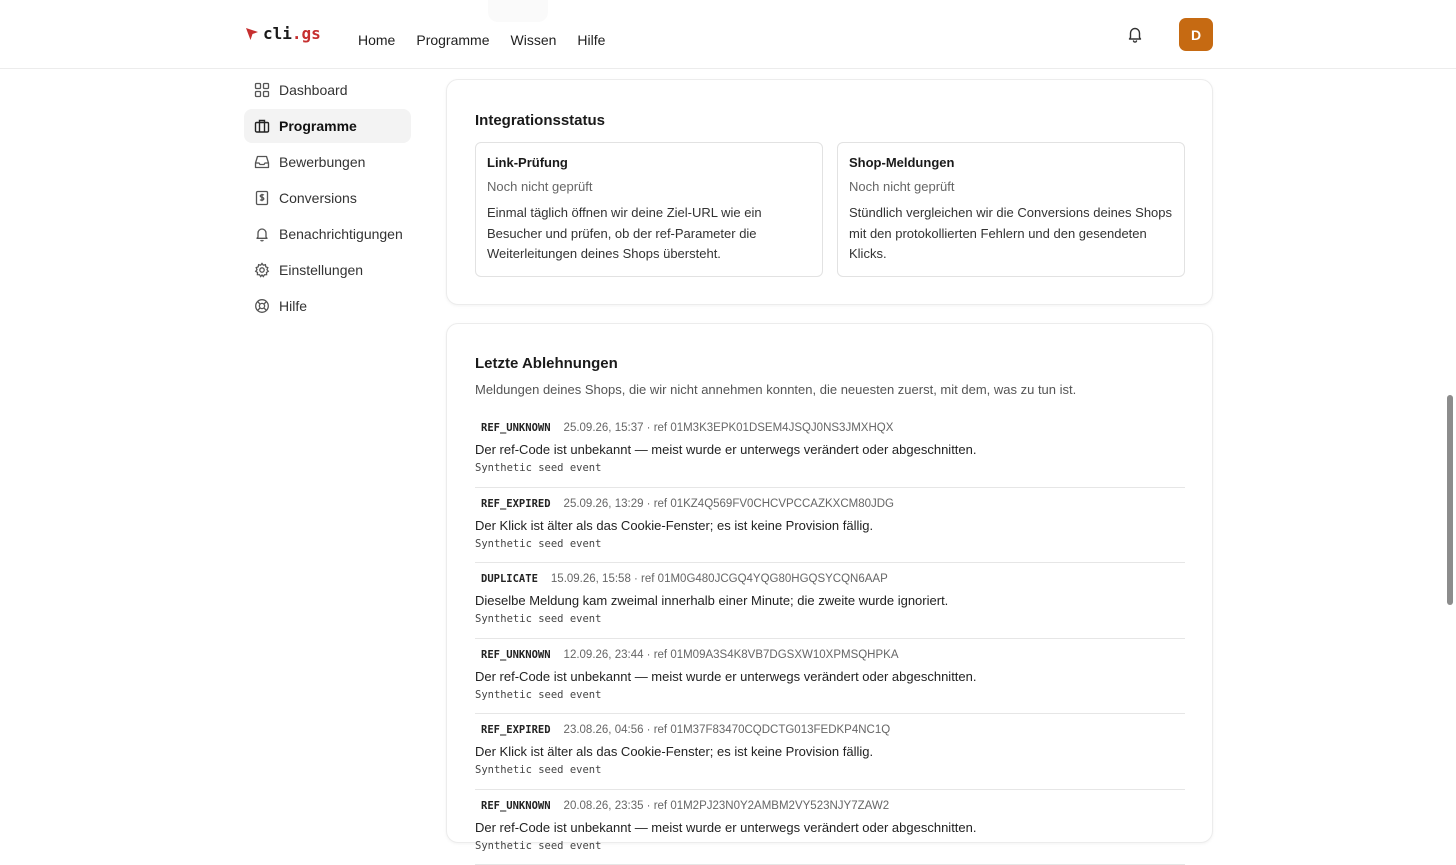 The width and height of the screenshot is (1456, 865). What do you see at coordinates (262, 270) in the screenshot?
I see `gear-icon` at bounding box center [262, 270].